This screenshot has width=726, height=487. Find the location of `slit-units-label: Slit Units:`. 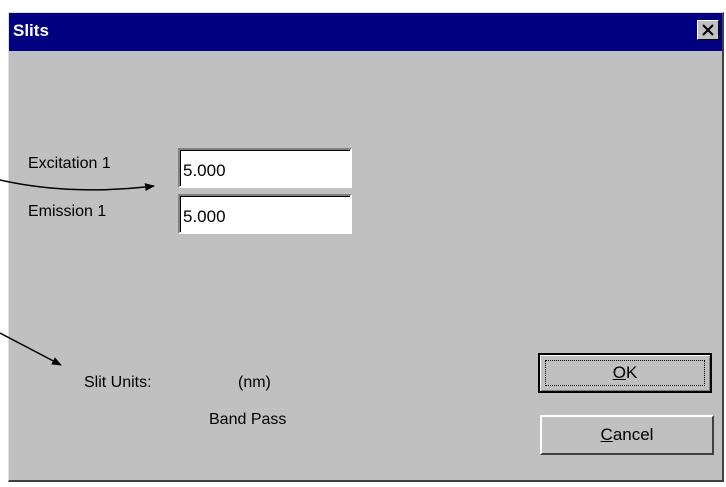

slit-units-label: Slit Units: is located at coordinates (118, 382).